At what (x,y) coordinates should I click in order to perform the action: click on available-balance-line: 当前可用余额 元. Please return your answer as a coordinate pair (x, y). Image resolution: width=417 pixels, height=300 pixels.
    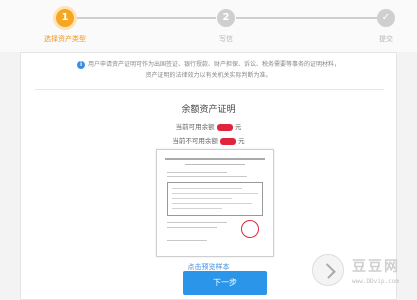
    Looking at the image, I should click on (208, 126).